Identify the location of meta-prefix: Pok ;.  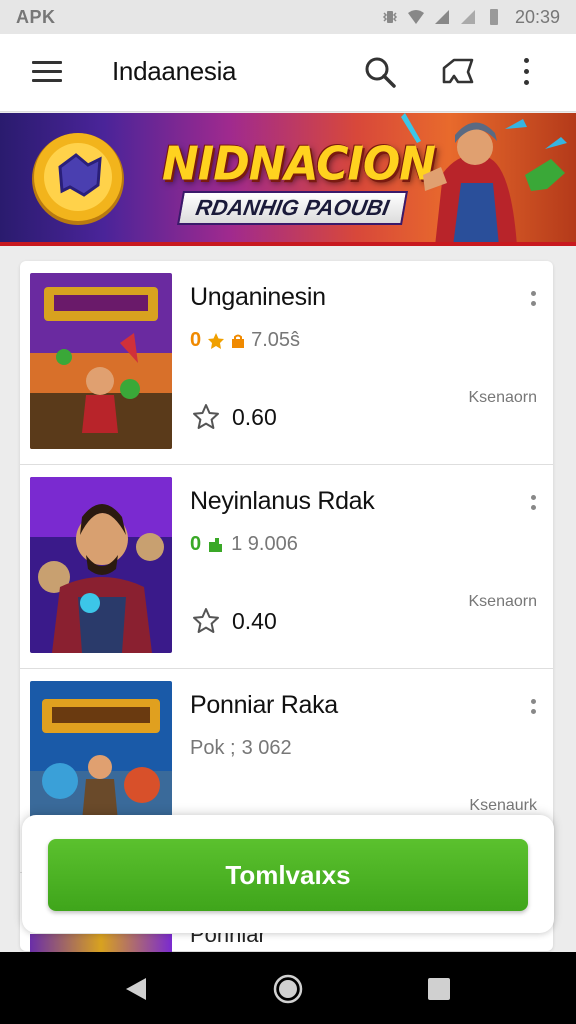
(213, 748).